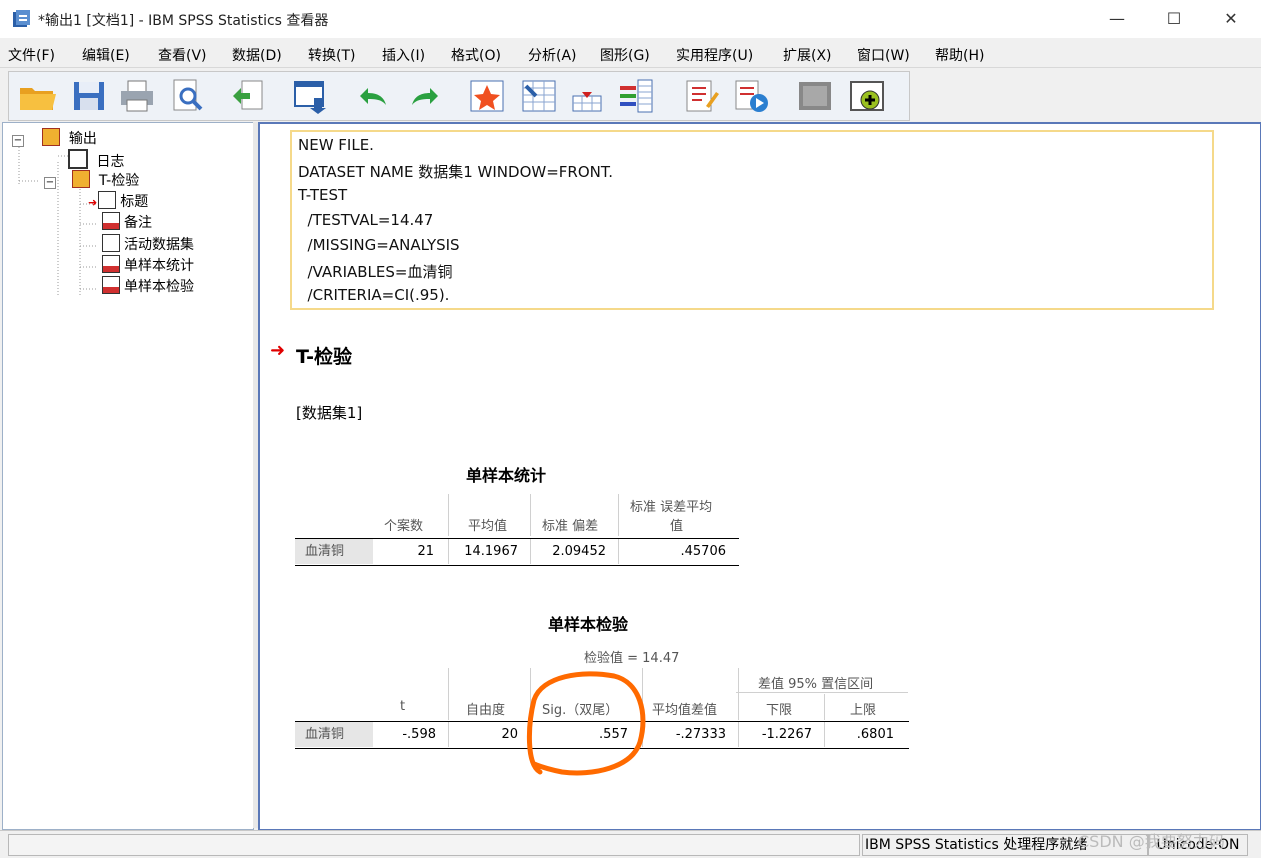 The width and height of the screenshot is (1261, 858). I want to click on title-doc-icon, so click(107, 200).